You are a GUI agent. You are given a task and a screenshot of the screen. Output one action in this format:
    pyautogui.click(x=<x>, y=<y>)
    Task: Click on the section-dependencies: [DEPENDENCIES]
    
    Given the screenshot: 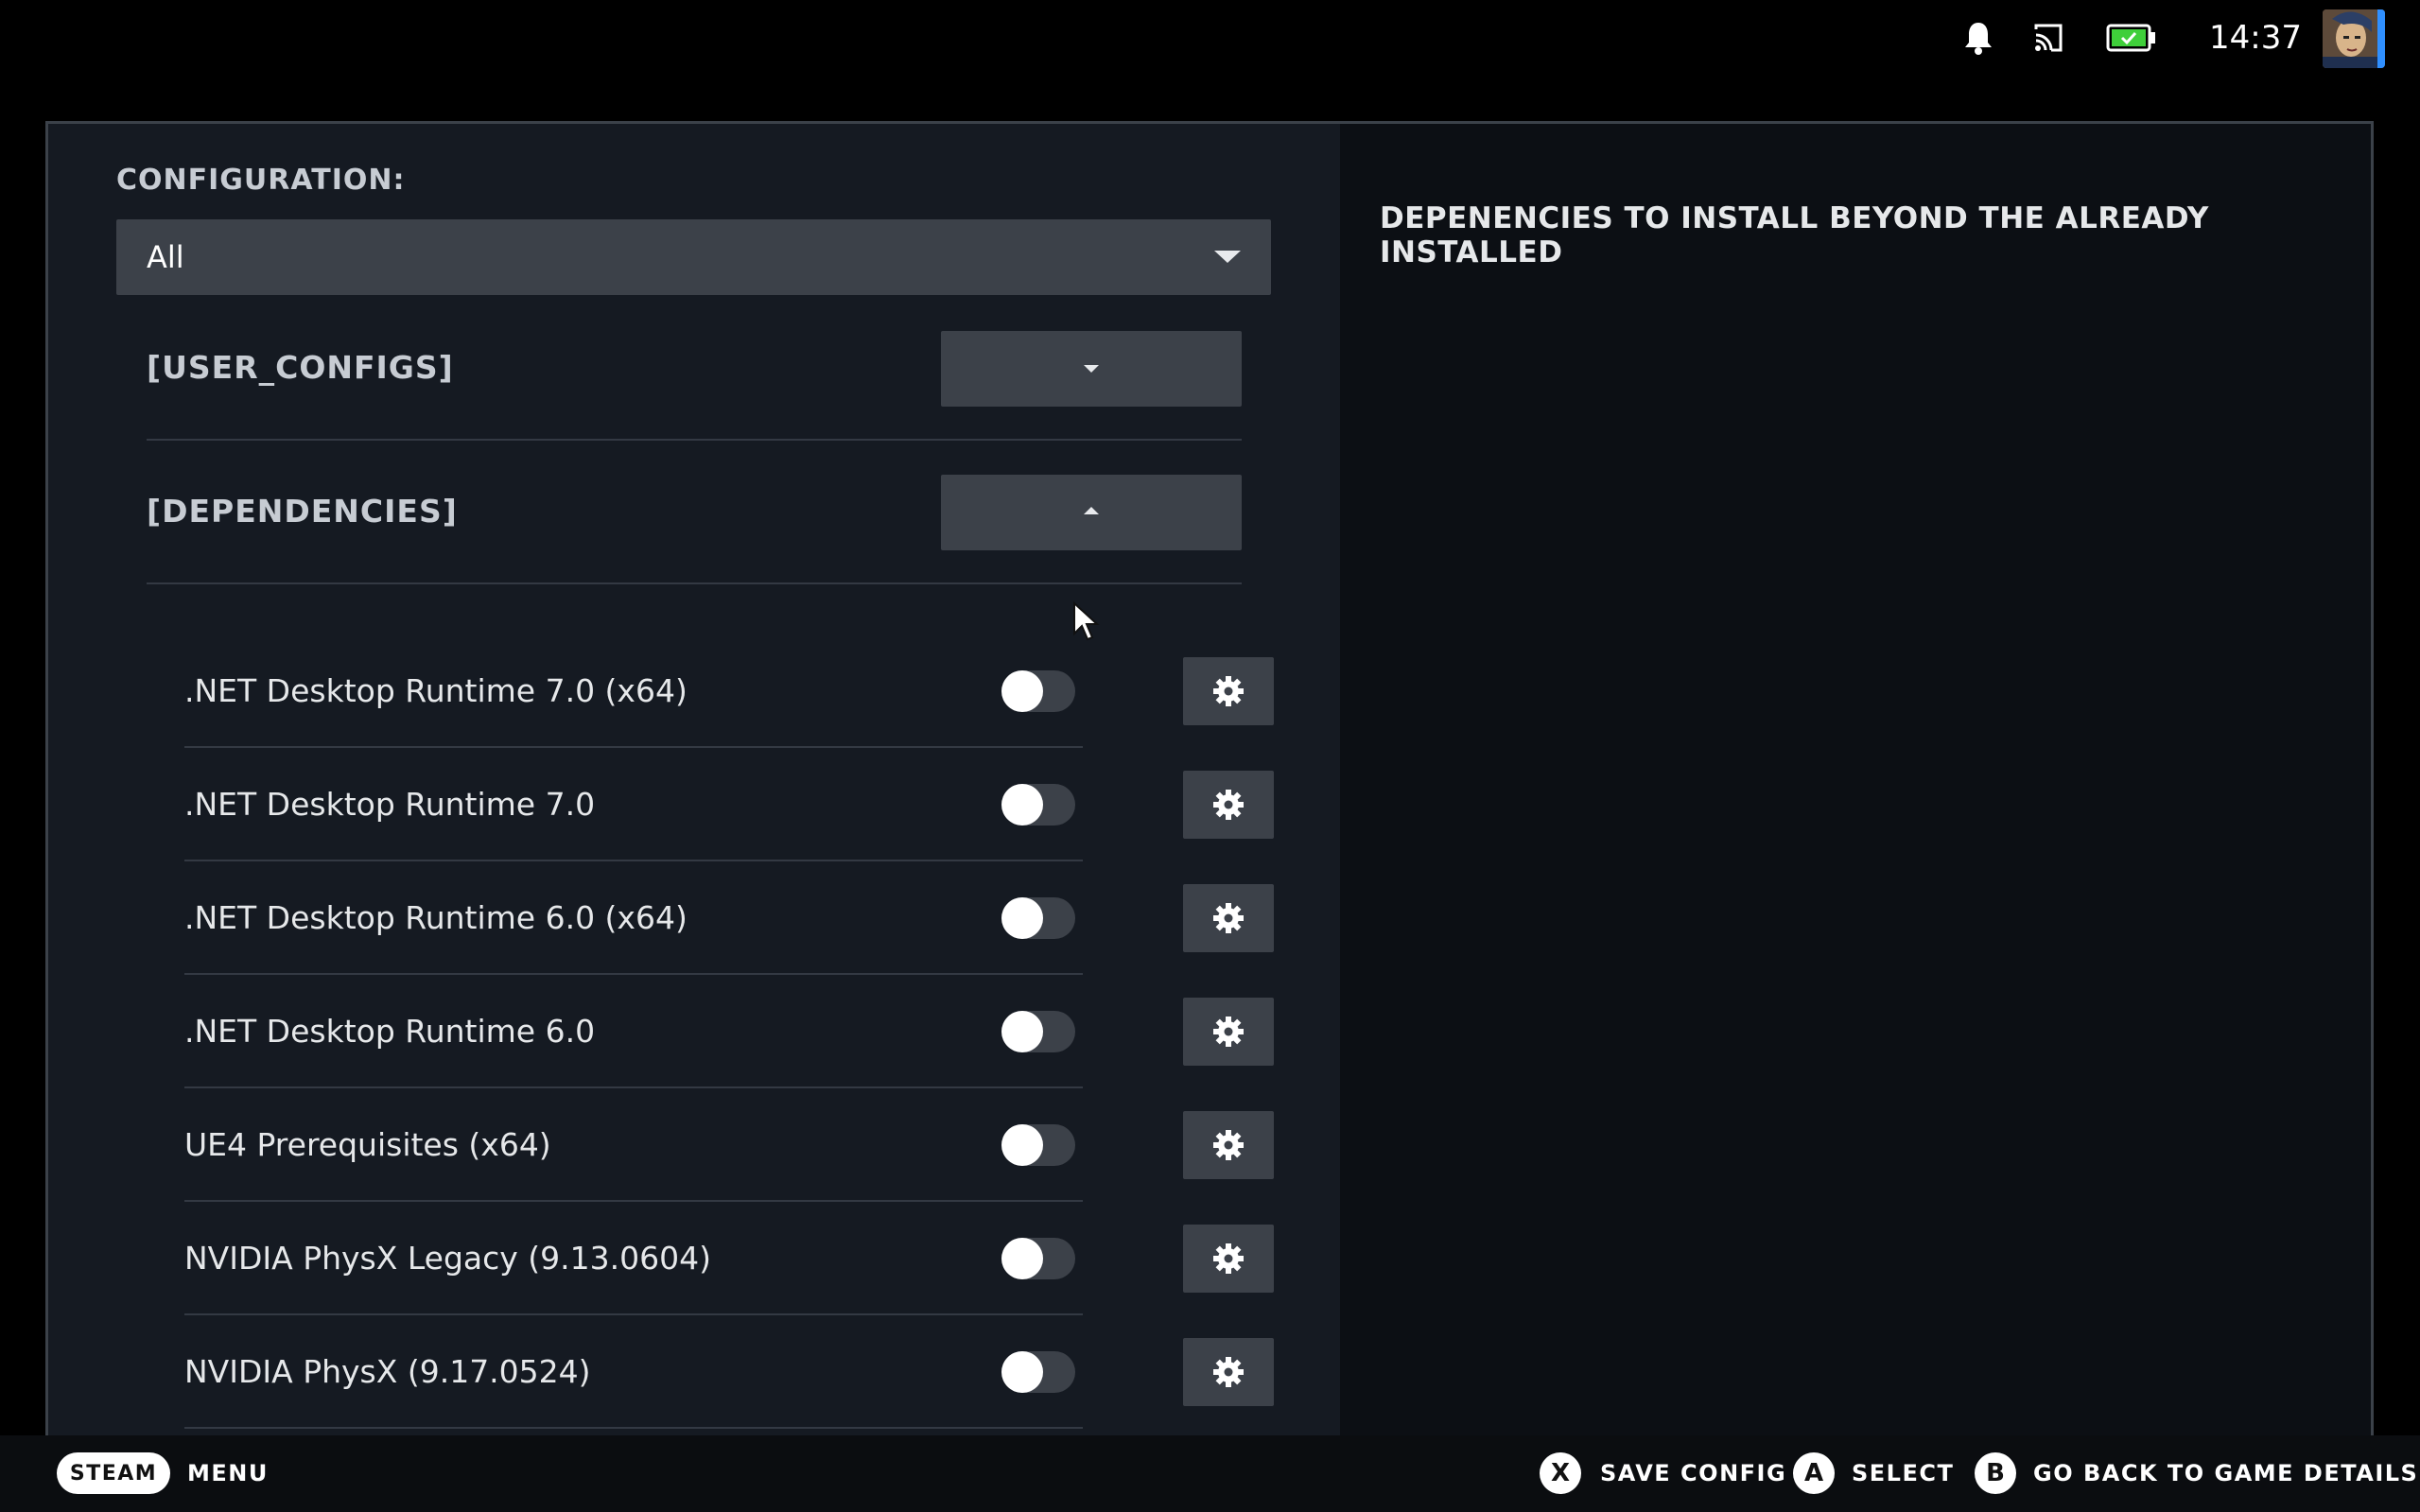 What is the action you would take?
    pyautogui.click(x=695, y=512)
    